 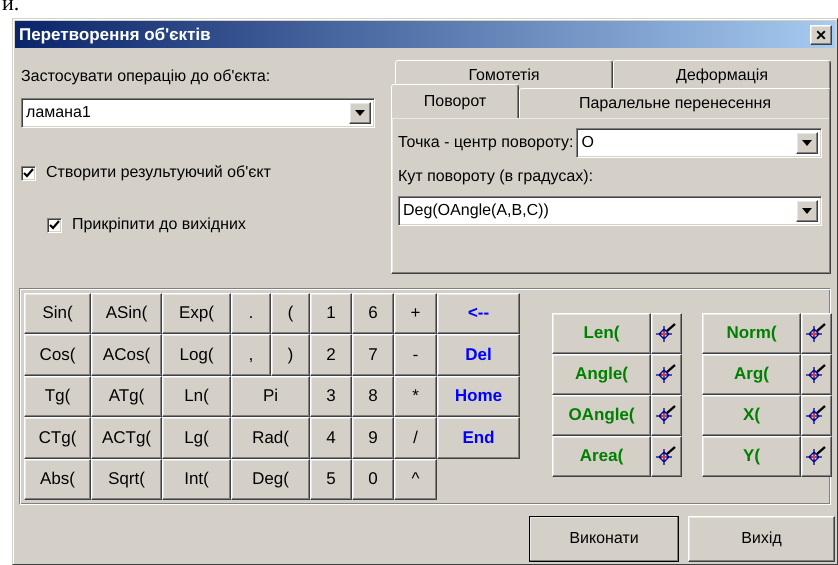 I want to click on keypad-key: Pi, so click(x=270, y=396).